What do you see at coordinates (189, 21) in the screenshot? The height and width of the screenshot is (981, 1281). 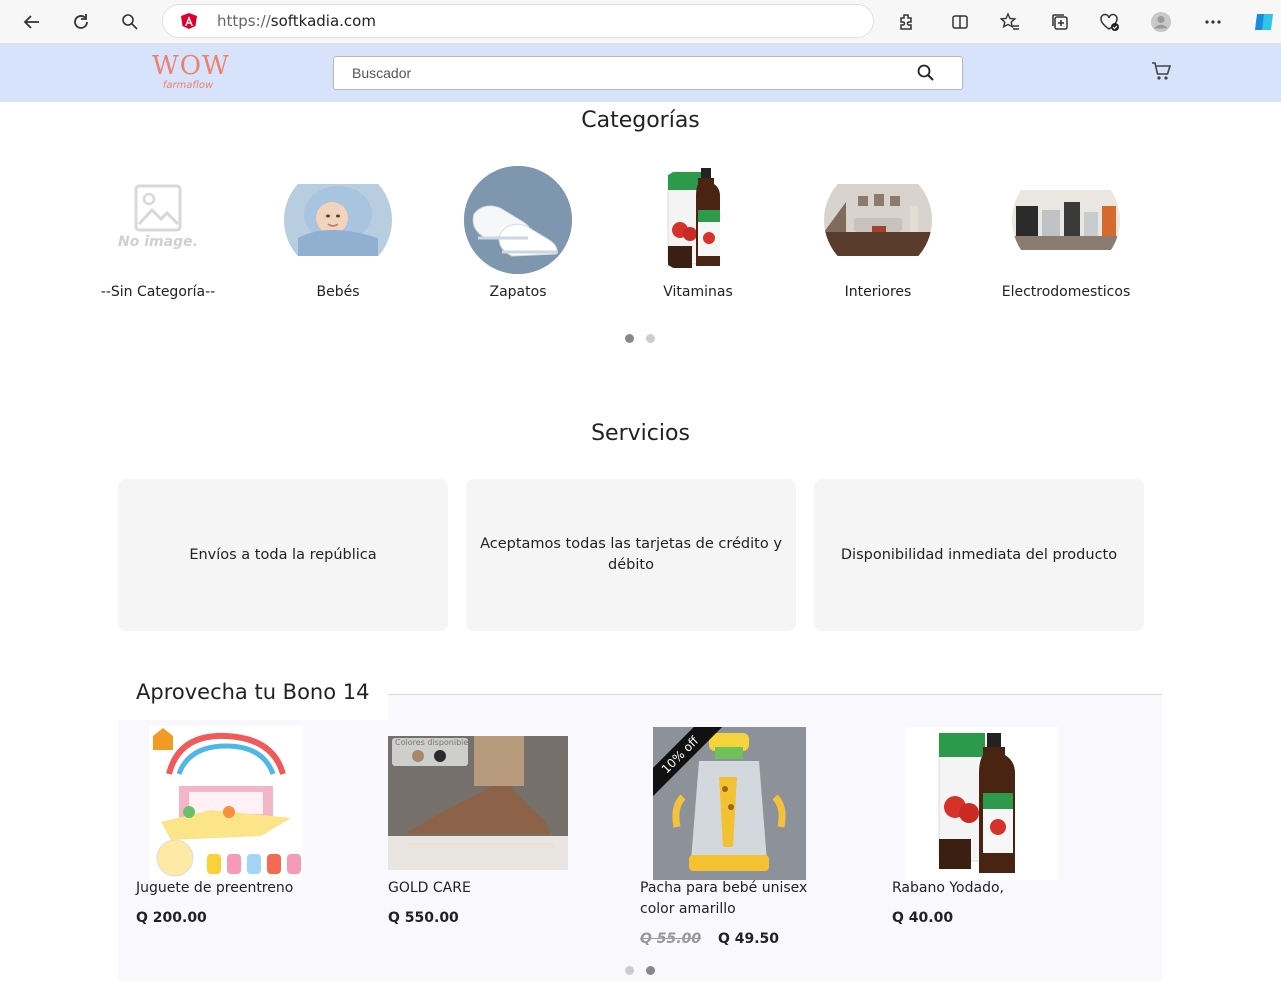 I see `site-favicon-icon` at bounding box center [189, 21].